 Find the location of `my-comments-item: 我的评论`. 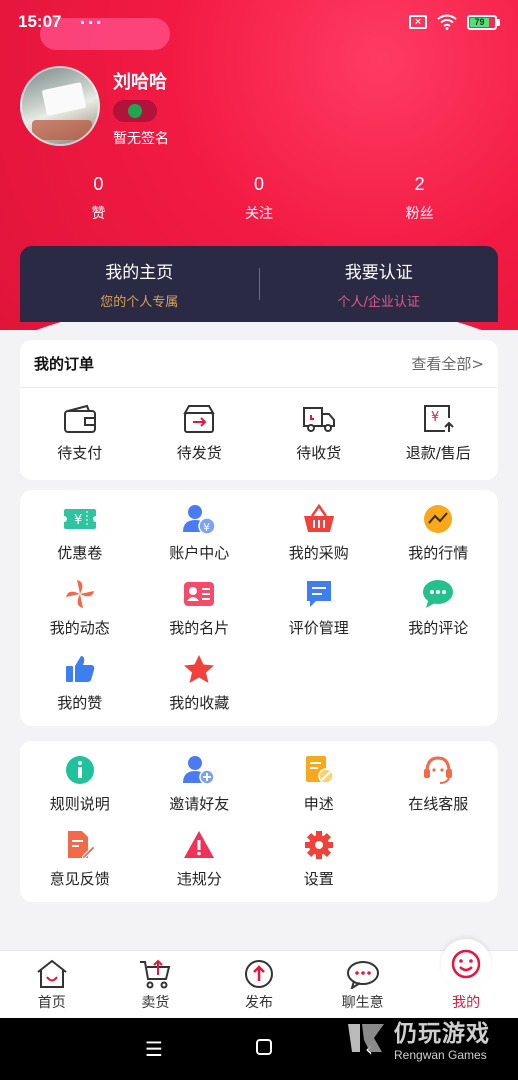

my-comments-item: 我的评论 is located at coordinates (439, 616).